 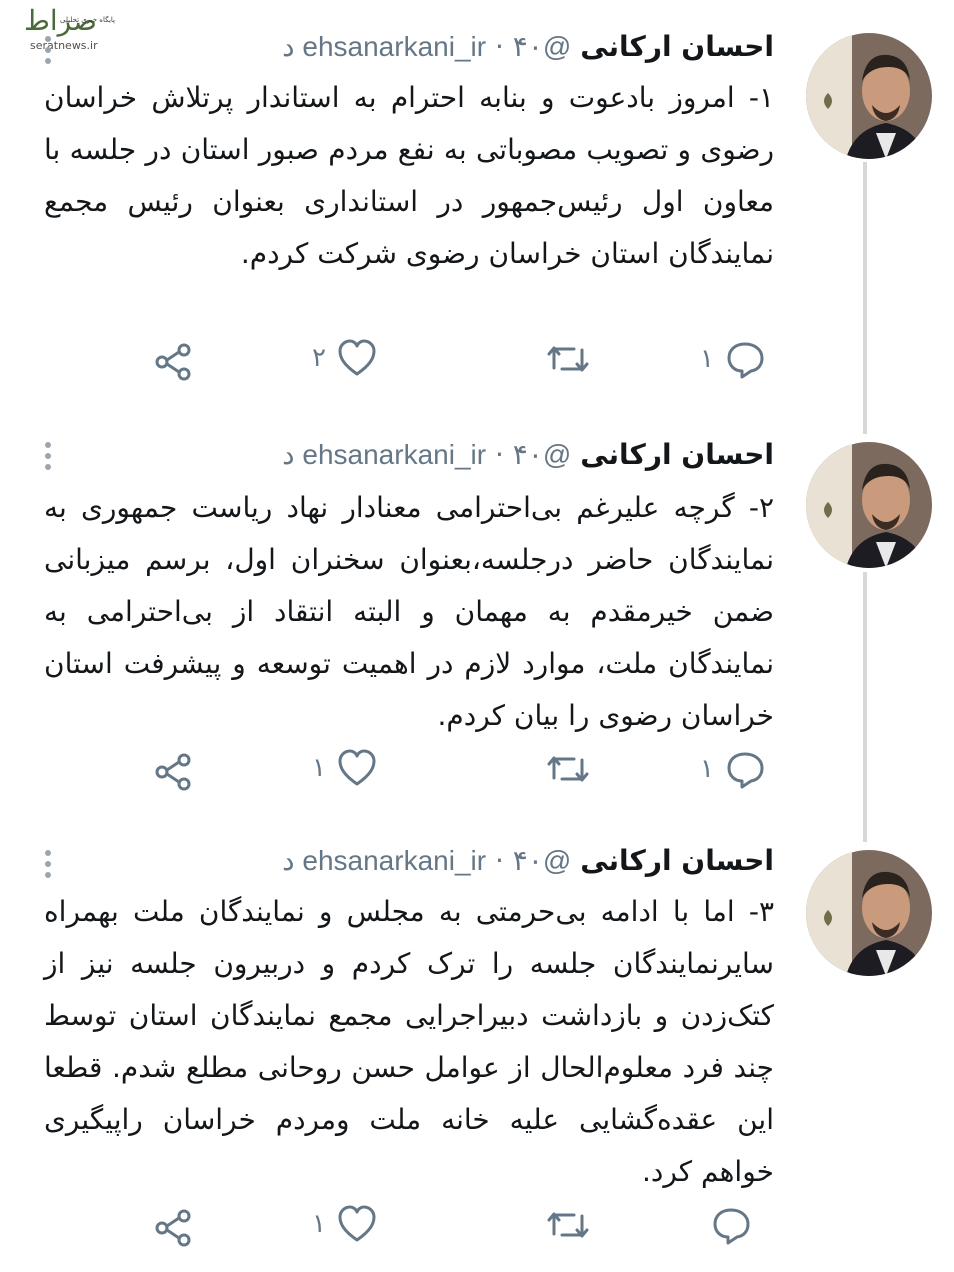 I want to click on like-count: ۲, so click(x=319, y=358).